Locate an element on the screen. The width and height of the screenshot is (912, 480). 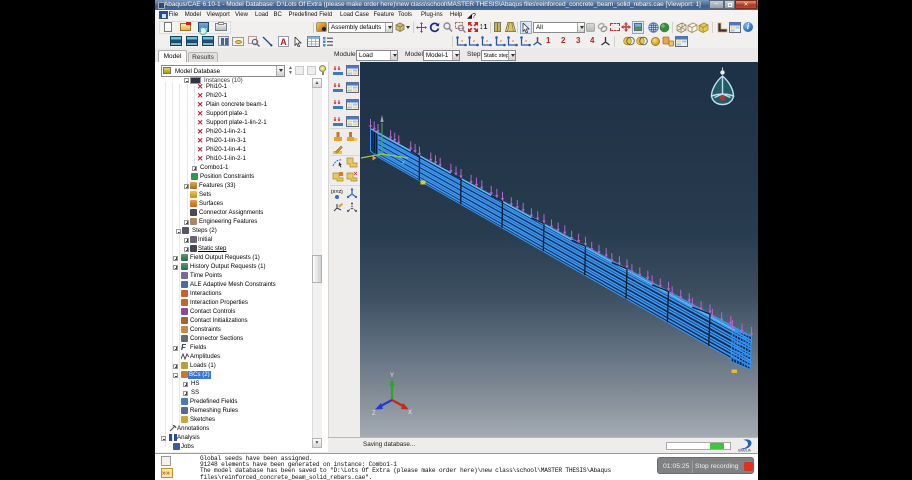
svg-text: Z is located at coordinates (374, 414).